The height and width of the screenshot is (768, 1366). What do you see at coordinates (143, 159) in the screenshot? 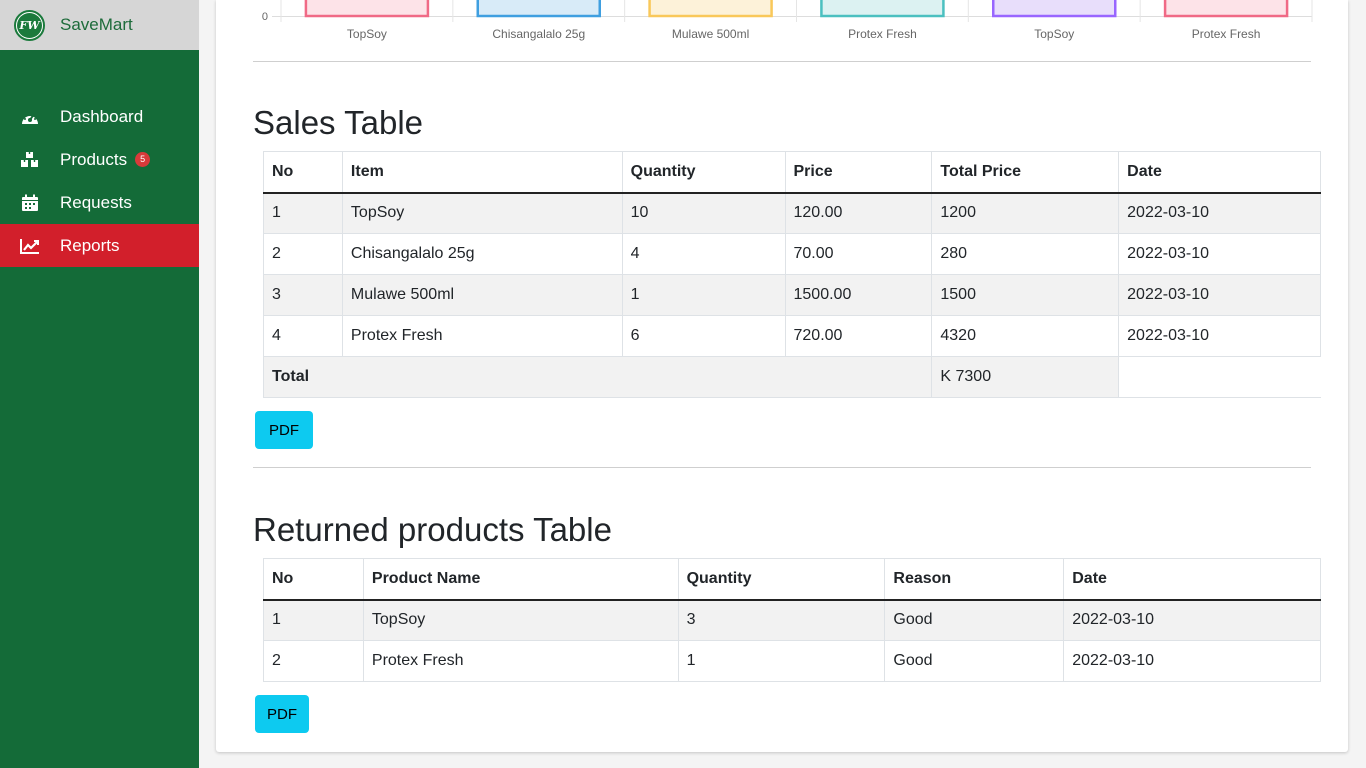
I see `products-count-badge: 5` at bounding box center [143, 159].